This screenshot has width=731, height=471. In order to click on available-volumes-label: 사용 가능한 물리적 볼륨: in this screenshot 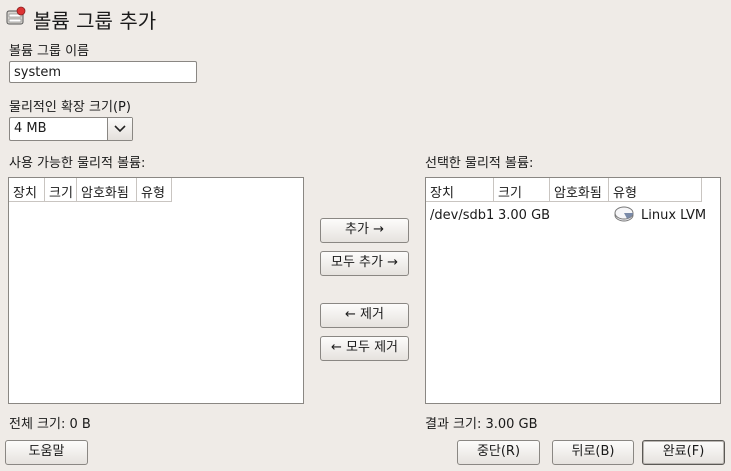, I will do `click(77, 163)`.